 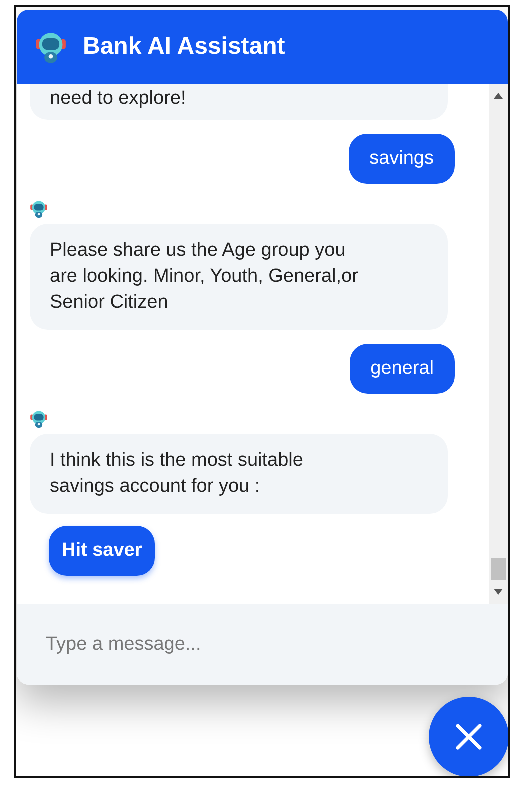 I want to click on scroll-down-icon, so click(x=498, y=592).